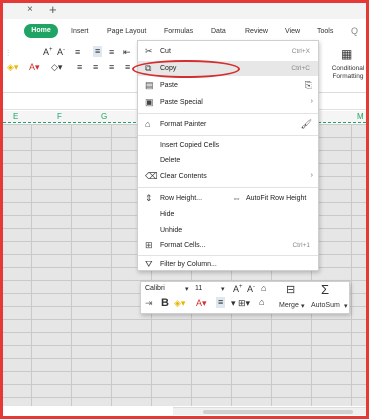  I want to click on menu-item-label: AutoFit Row Height, so click(276, 198).